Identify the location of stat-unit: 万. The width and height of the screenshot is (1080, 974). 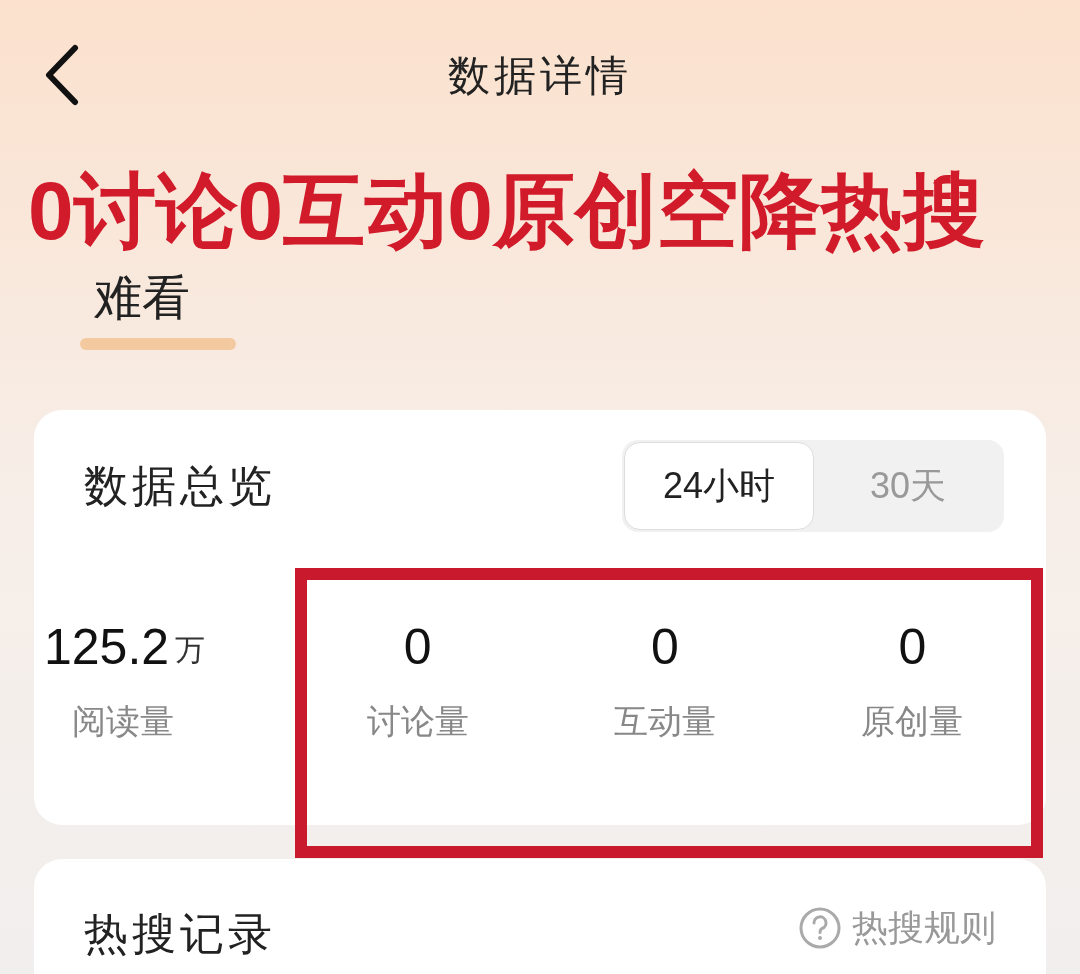
(190, 650).